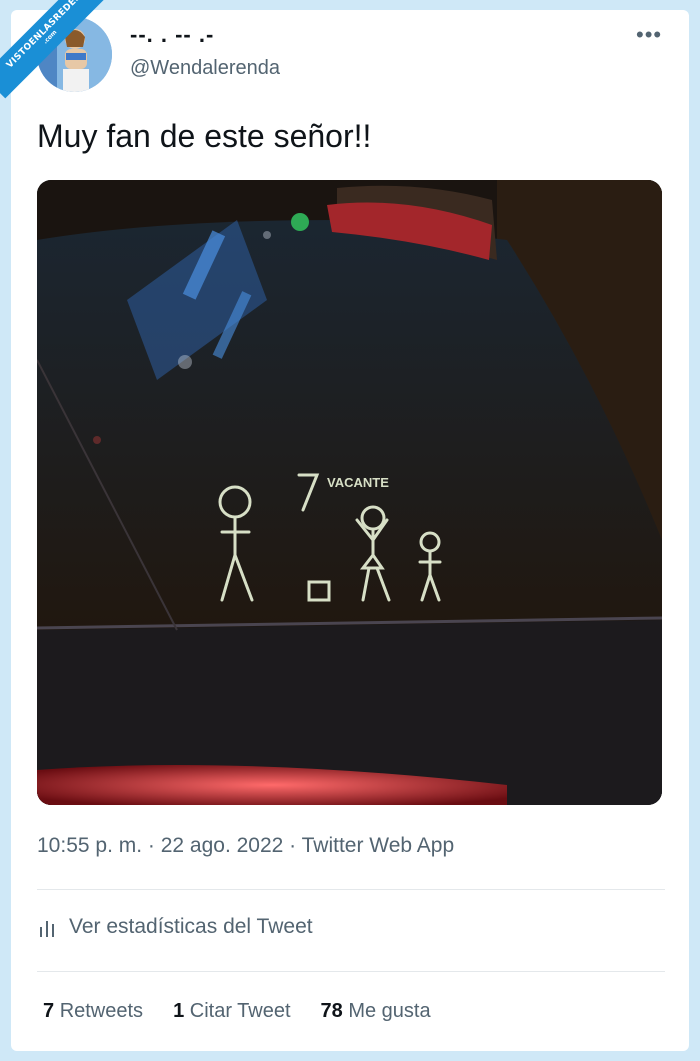  What do you see at coordinates (179, 1011) in the screenshot?
I see `count-value: 1` at bounding box center [179, 1011].